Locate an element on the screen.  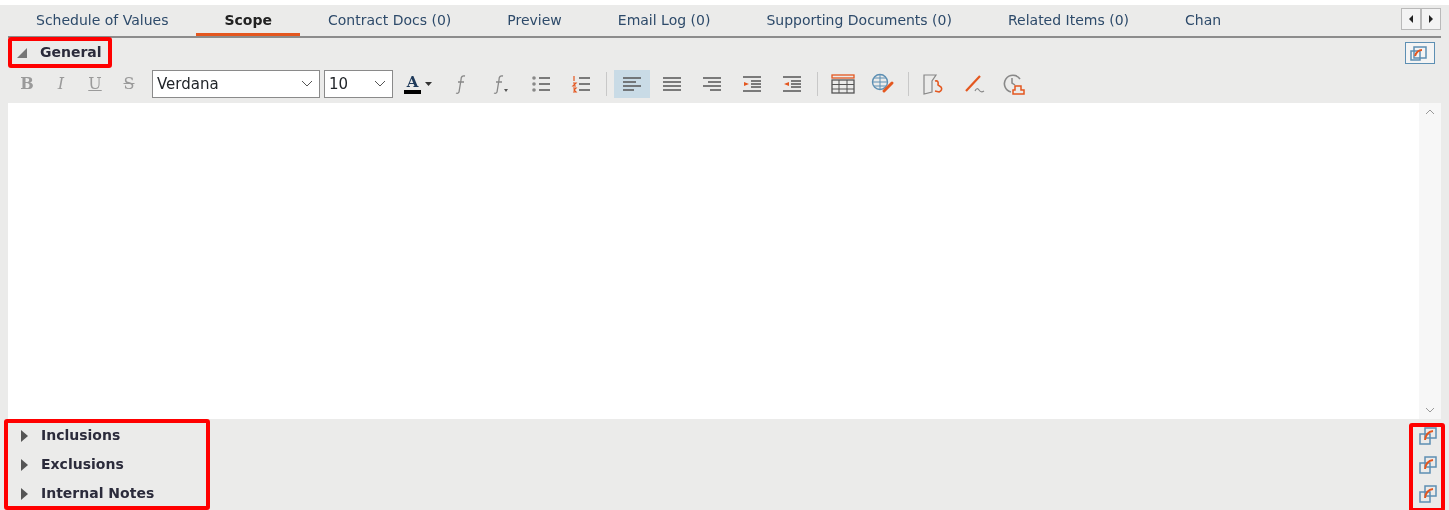
section-title: Inclusions is located at coordinates (81, 435).